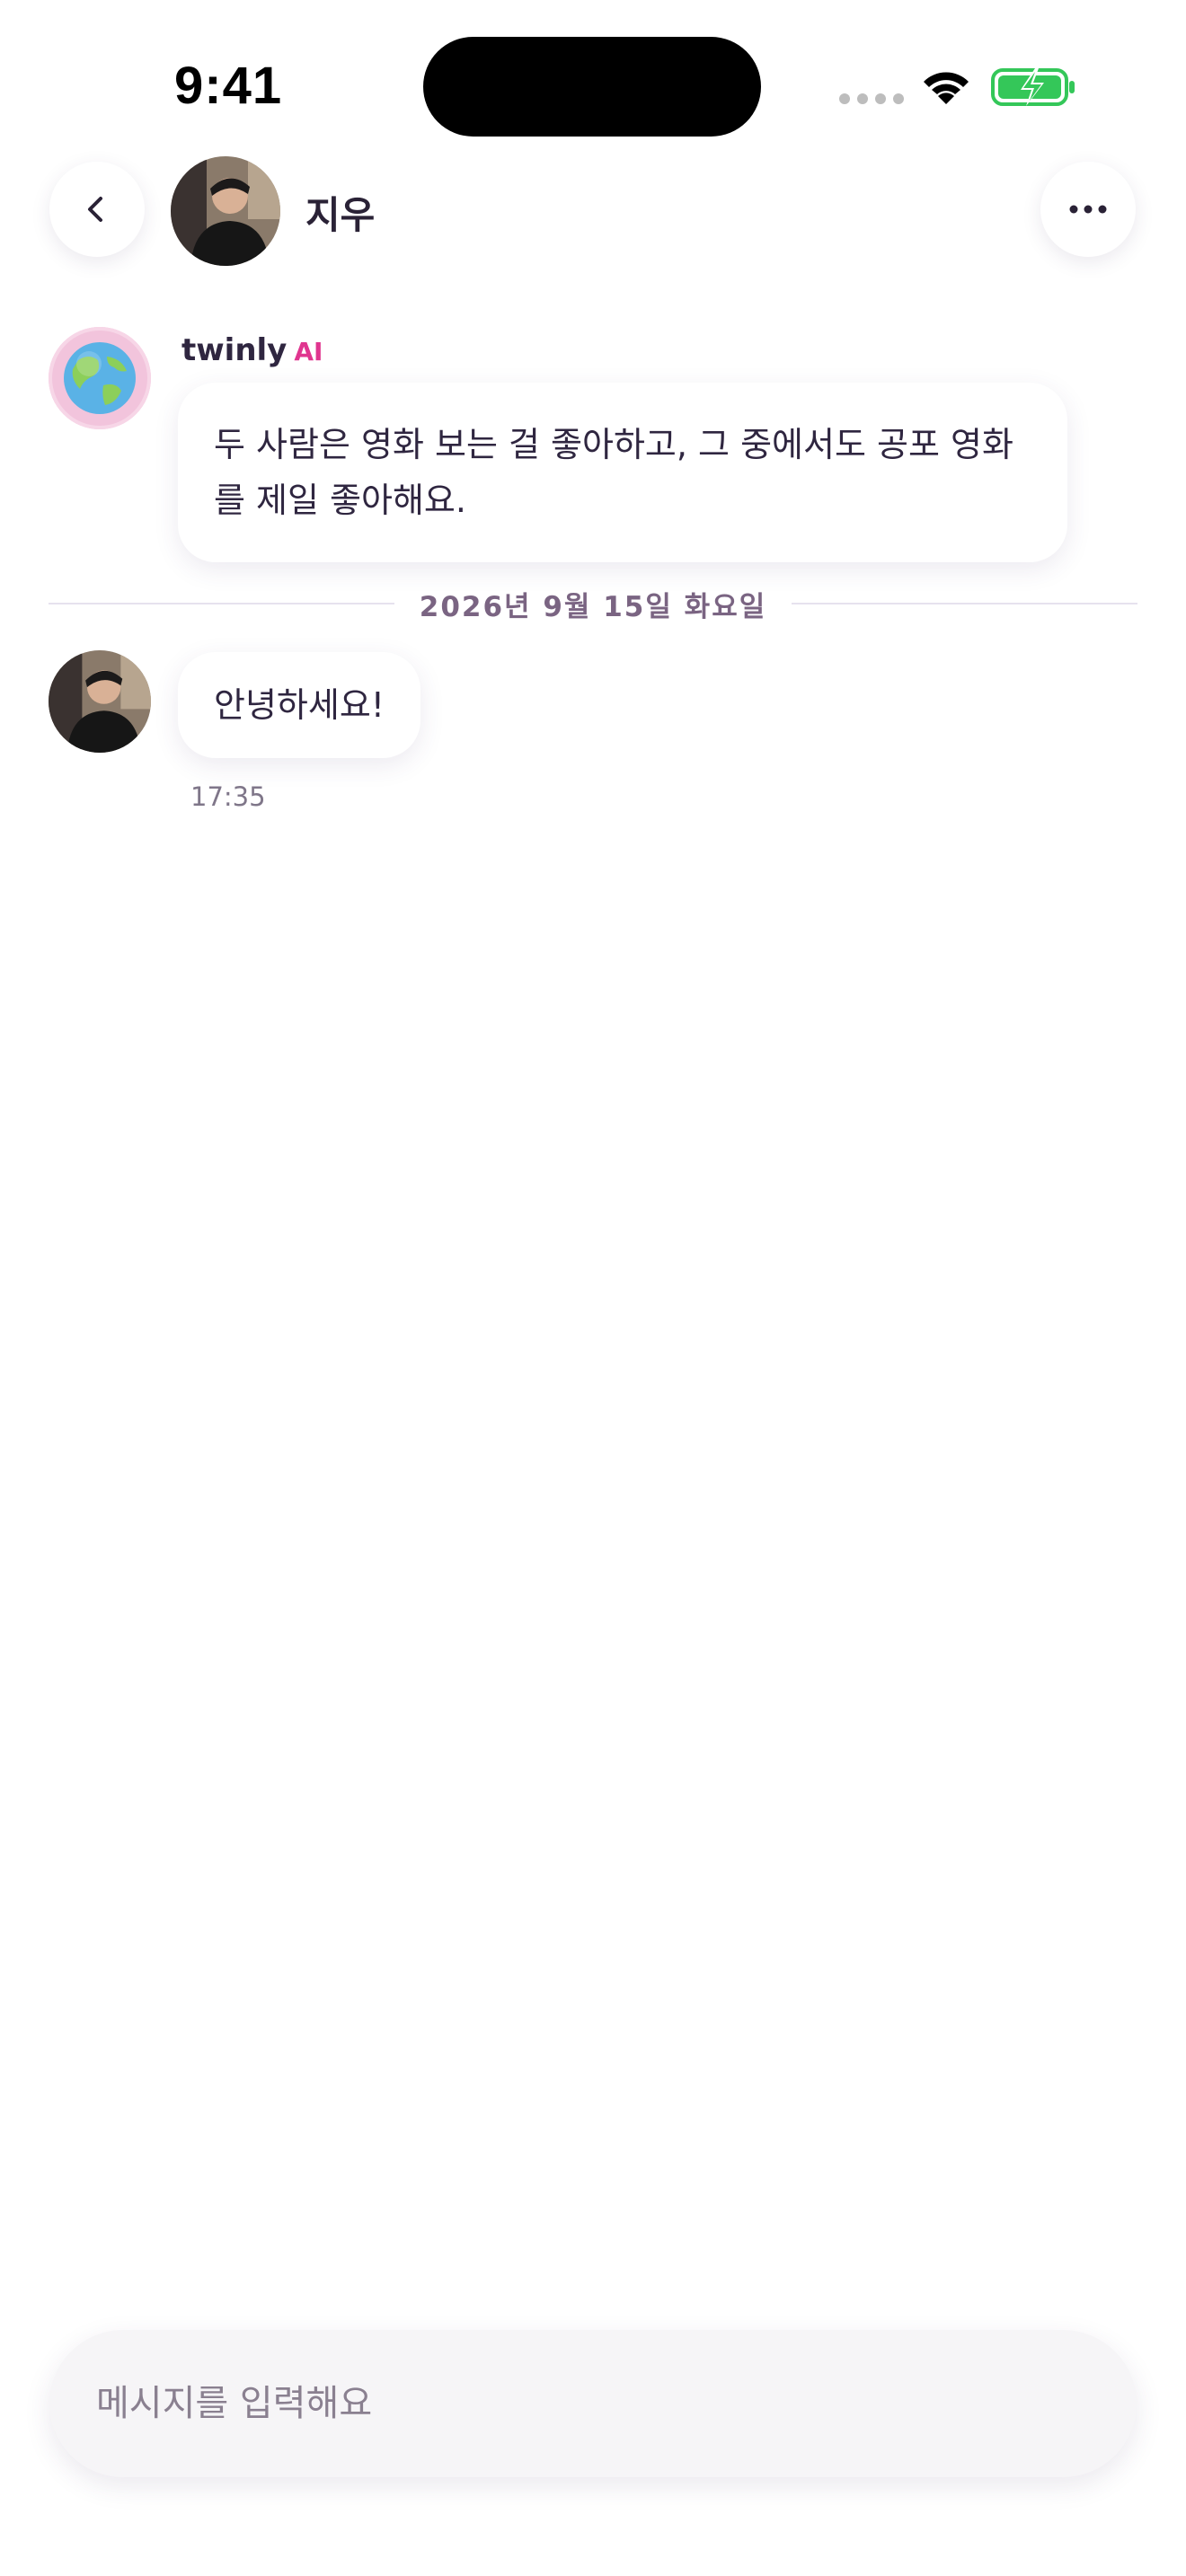  What do you see at coordinates (593, 211) in the screenshot?
I see `chat-header: 지우` at bounding box center [593, 211].